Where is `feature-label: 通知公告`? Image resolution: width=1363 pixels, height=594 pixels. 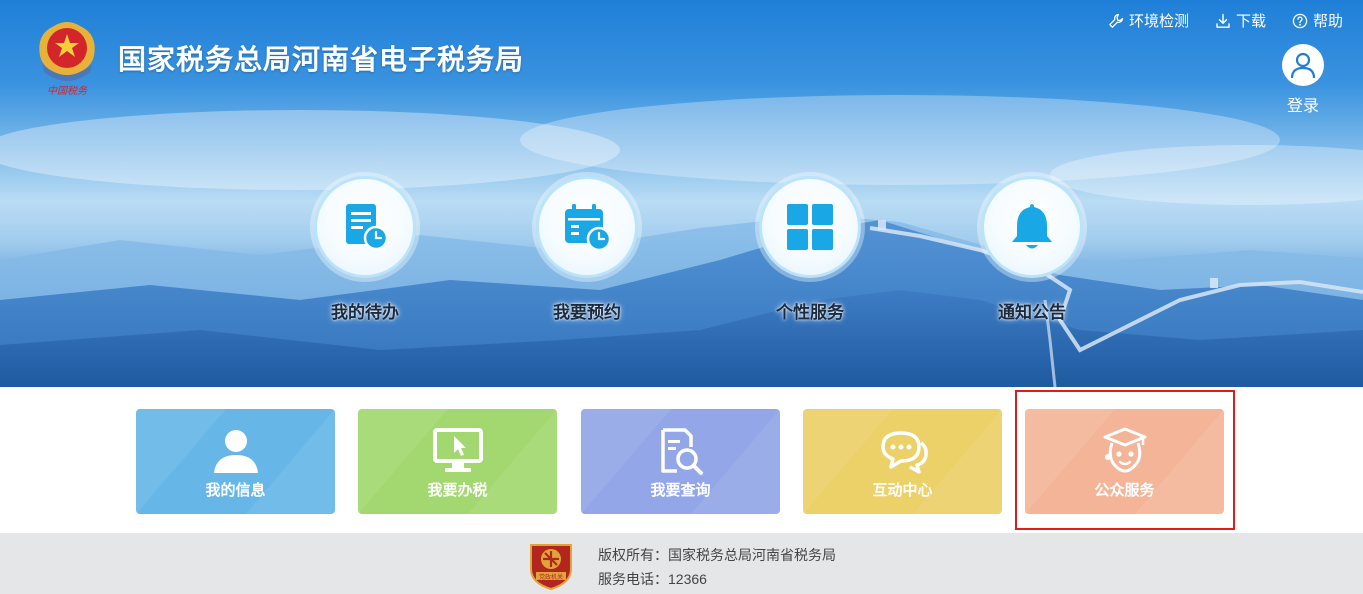 feature-label: 通知公告 is located at coordinates (1032, 312).